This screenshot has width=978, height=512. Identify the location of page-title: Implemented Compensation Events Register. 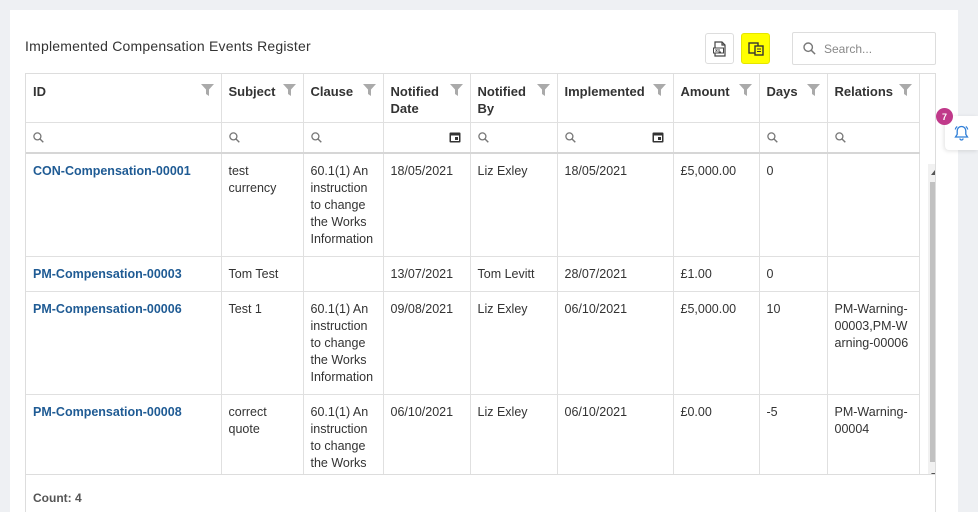
(168, 46).